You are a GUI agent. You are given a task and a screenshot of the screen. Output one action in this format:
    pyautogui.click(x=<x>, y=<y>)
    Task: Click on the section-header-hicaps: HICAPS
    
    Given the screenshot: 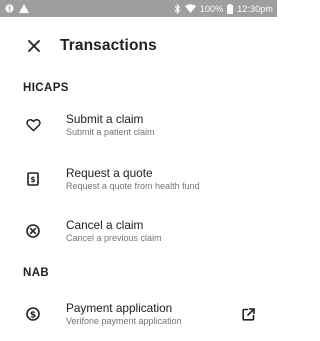 What is the action you would take?
    pyautogui.click(x=46, y=88)
    